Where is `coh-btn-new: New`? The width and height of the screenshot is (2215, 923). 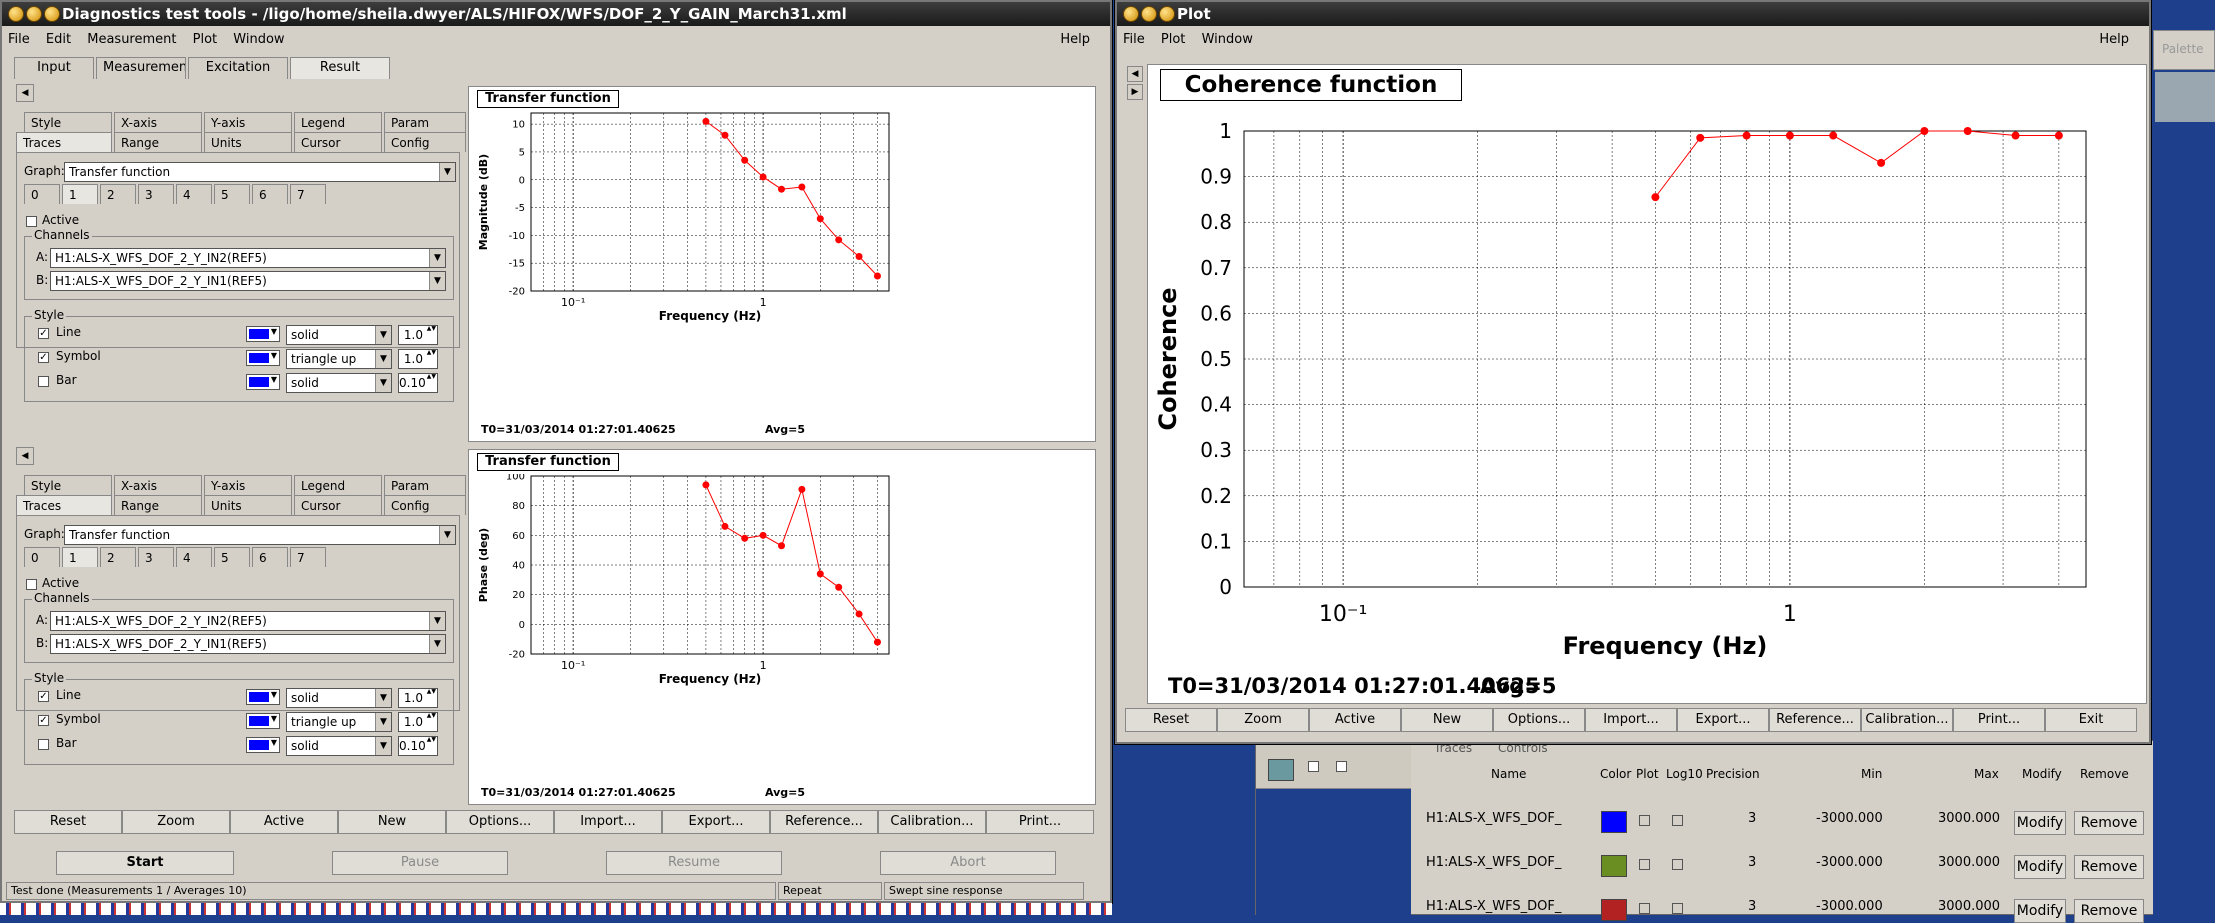 coh-btn-new: New is located at coordinates (1447, 720).